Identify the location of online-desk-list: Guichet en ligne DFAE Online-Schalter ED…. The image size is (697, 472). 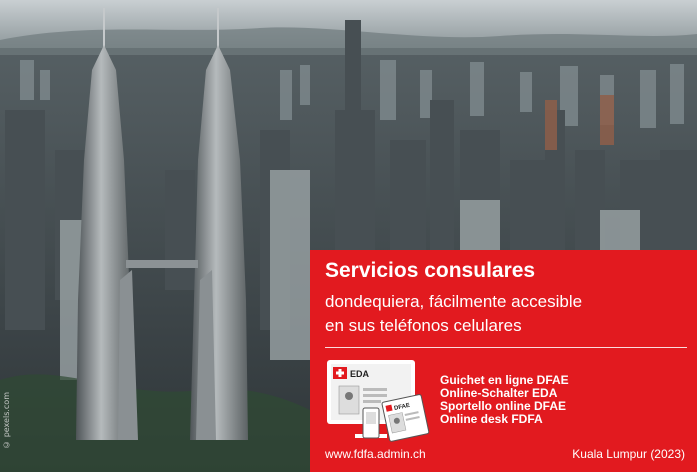
(504, 400).